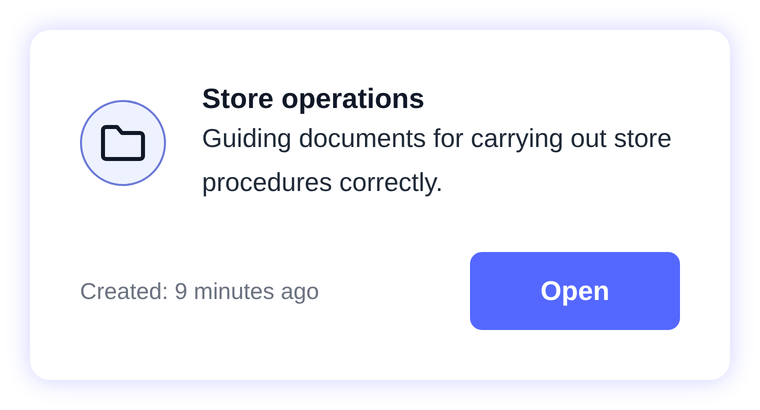 This screenshot has width=760, height=410. I want to click on card-description: Guiding documents for carrying out store procedures correctly., so click(437, 160).